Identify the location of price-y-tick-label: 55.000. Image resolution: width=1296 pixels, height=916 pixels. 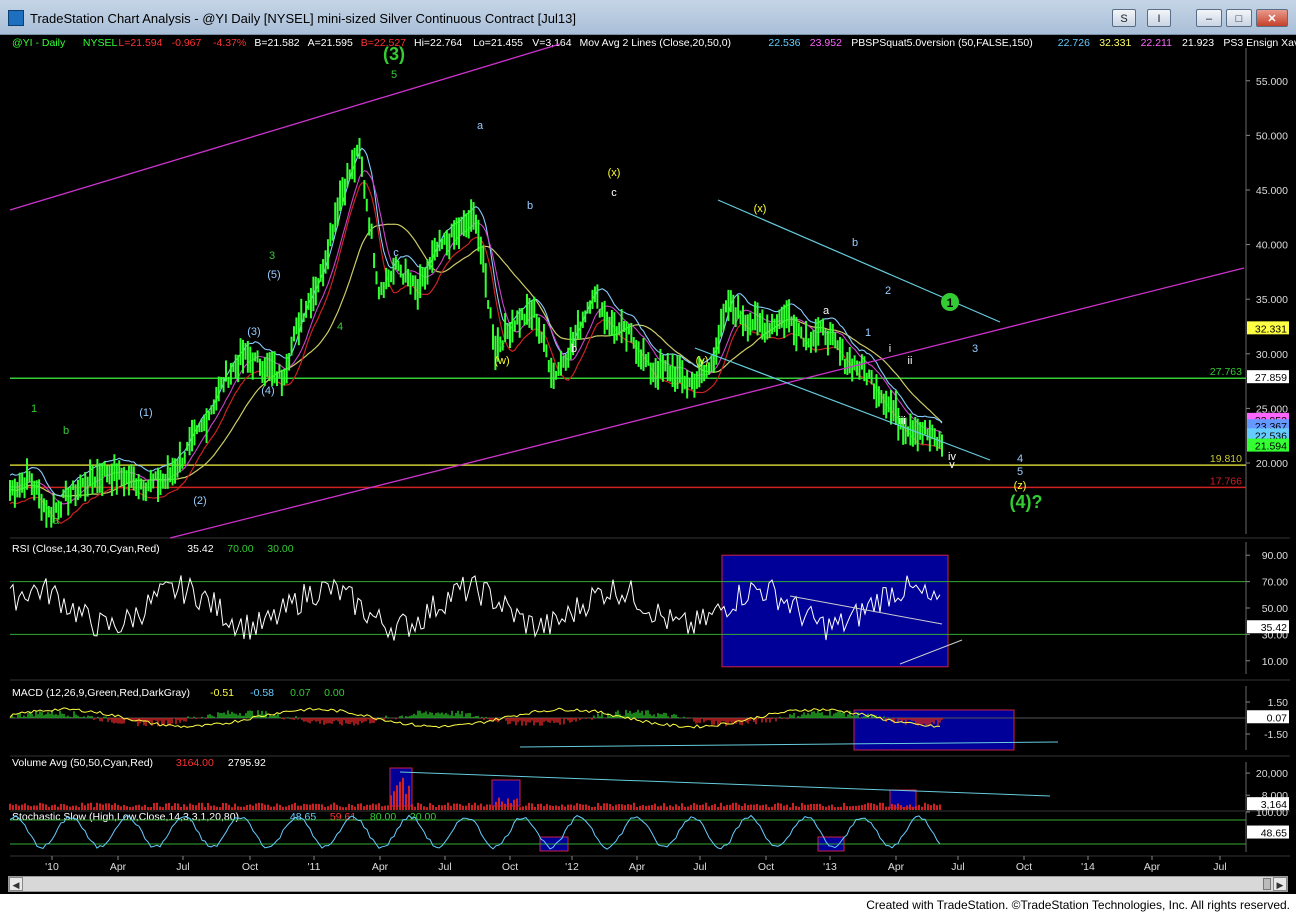
(1272, 82).